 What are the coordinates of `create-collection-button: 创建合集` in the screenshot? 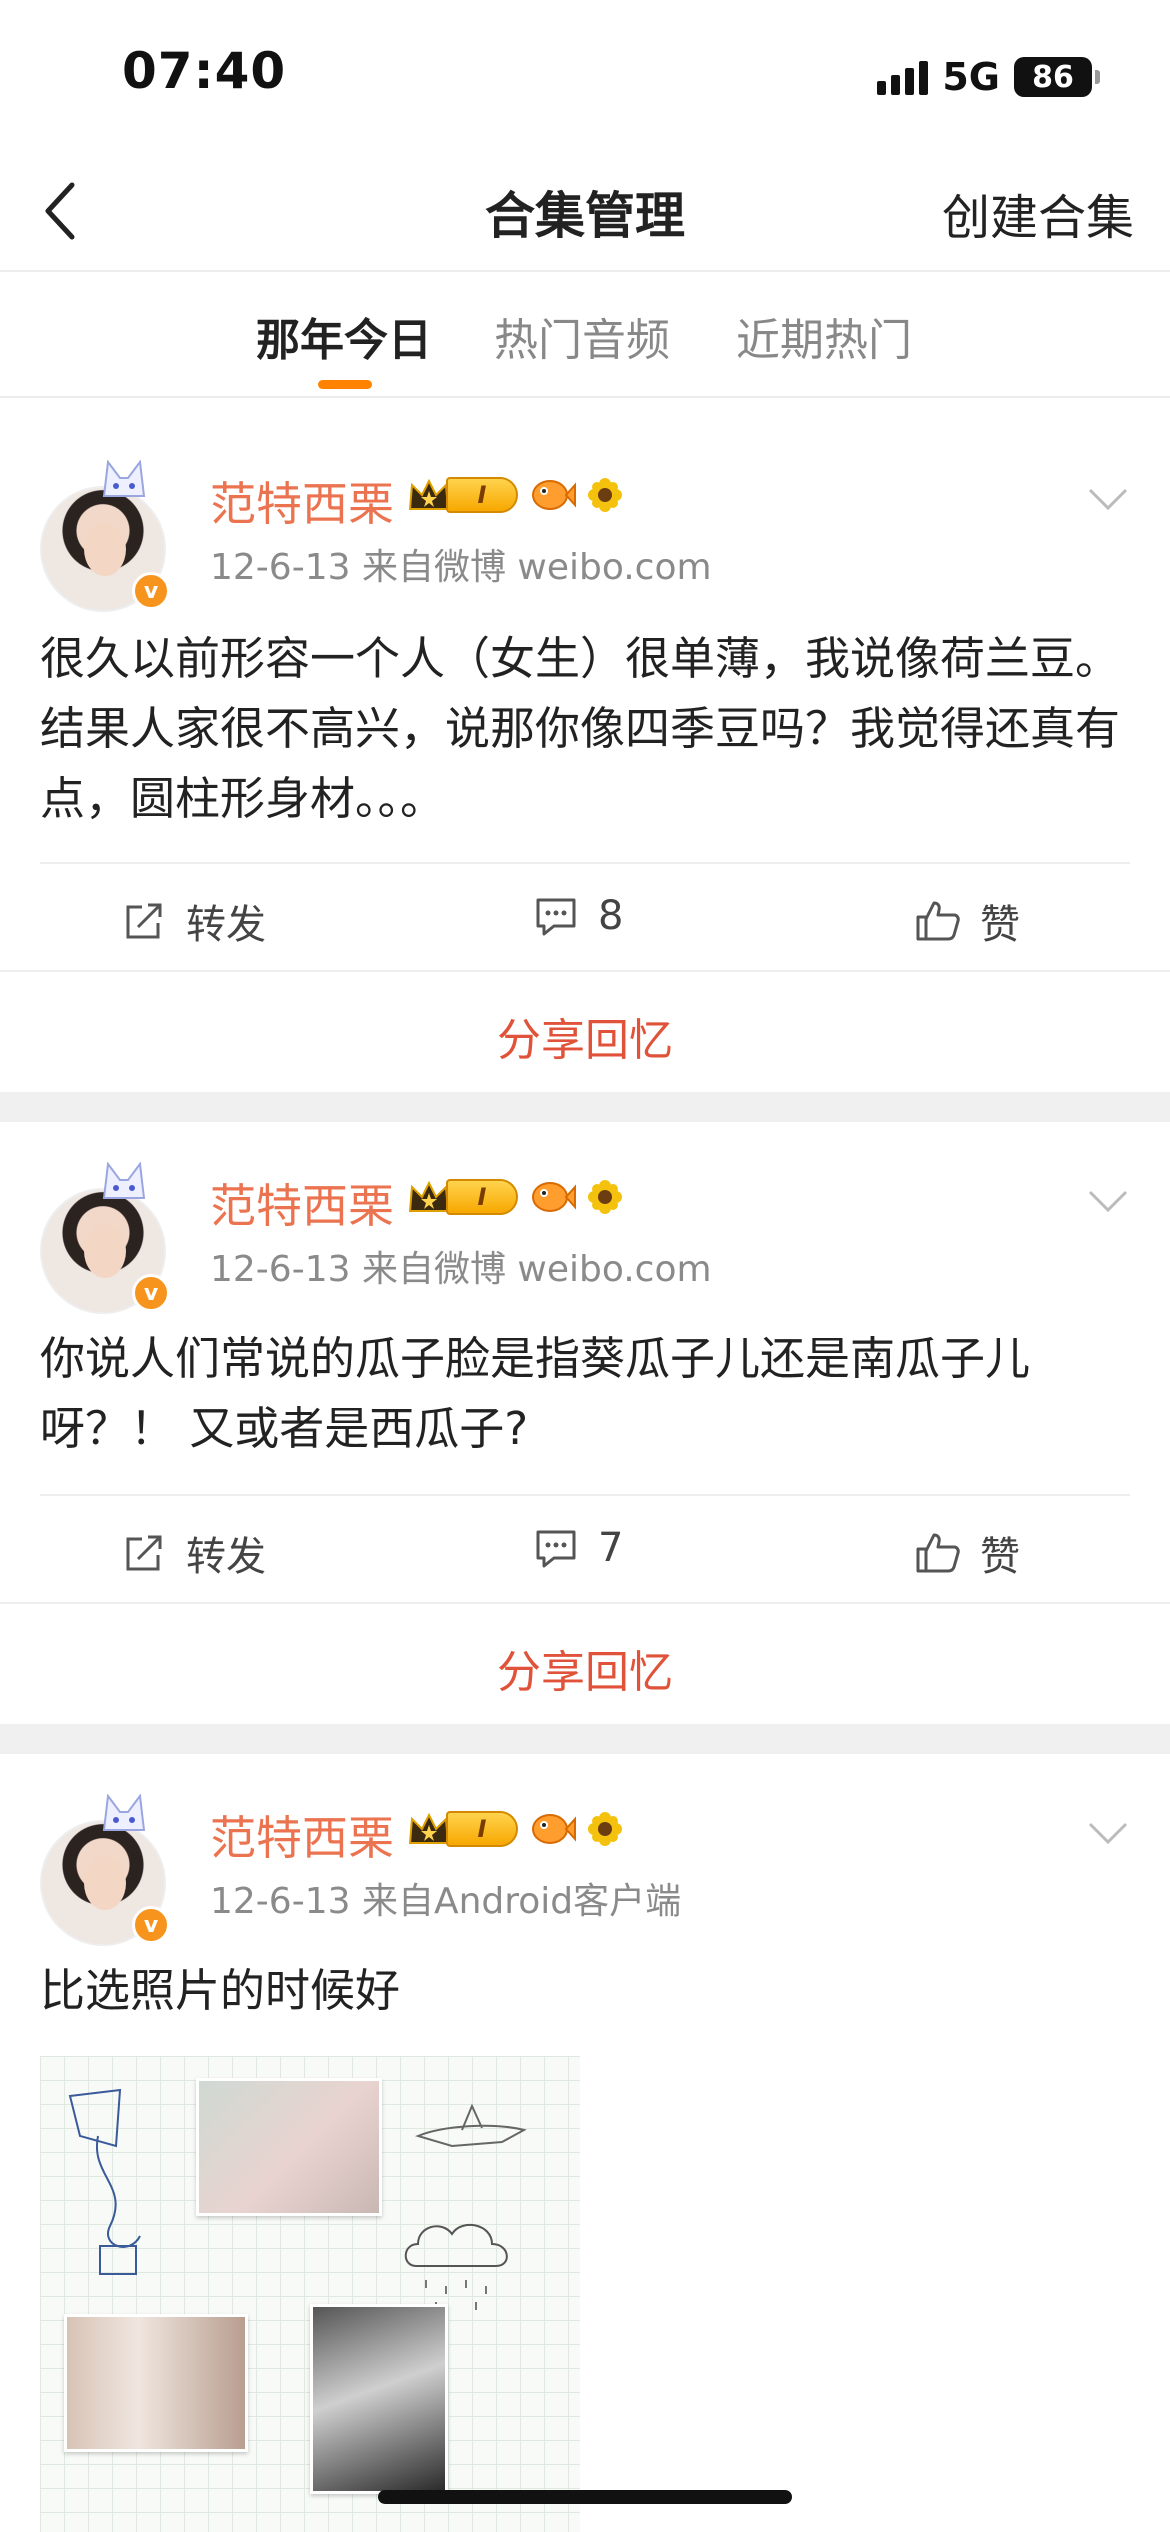 It's located at (1038, 213).